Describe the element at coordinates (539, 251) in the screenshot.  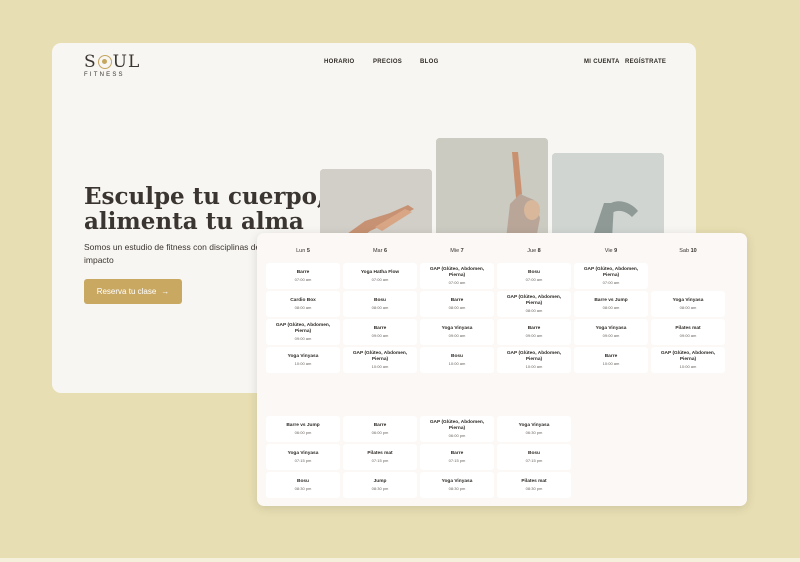
I see `day-number: 8` at that location.